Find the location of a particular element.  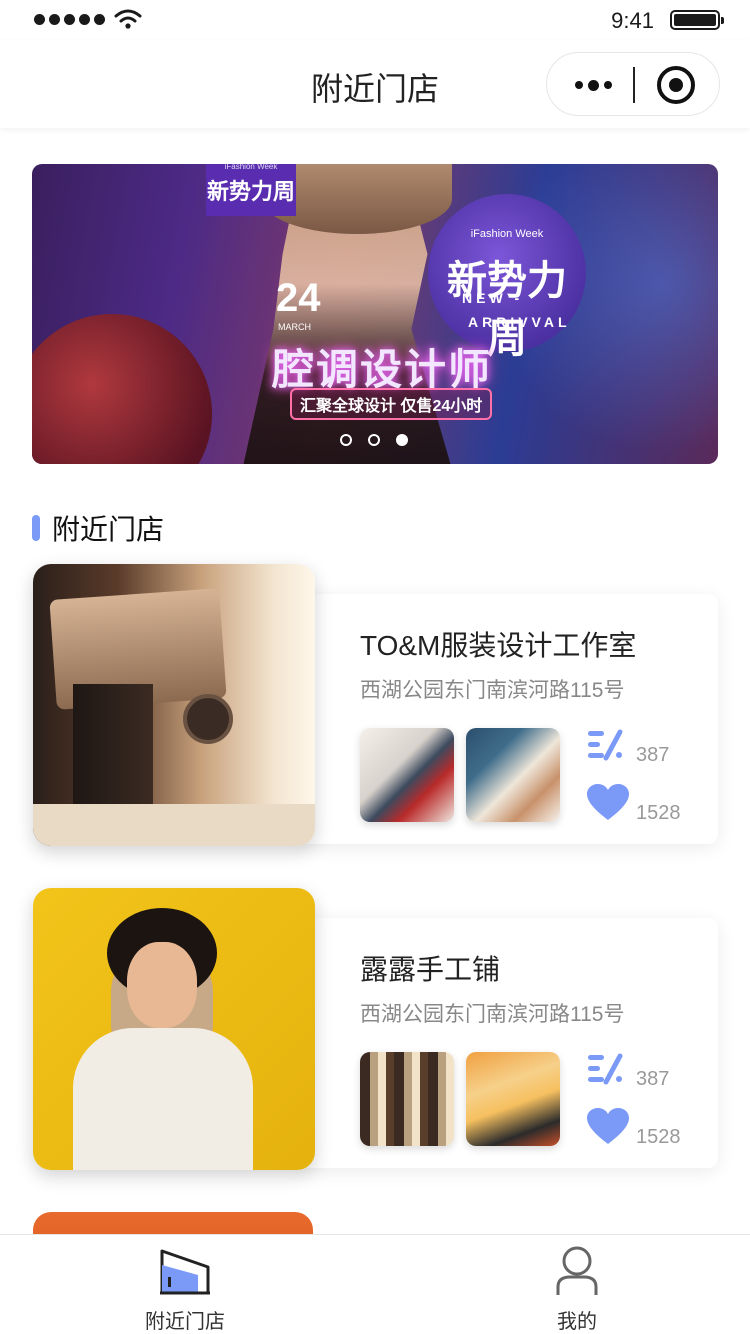

nav-bar: 附近门店 is located at coordinates (375, 84).